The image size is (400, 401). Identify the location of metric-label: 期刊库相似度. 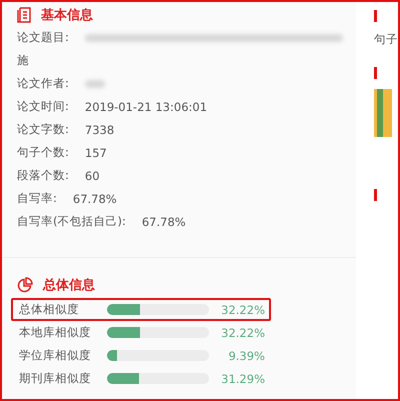
(55, 378).